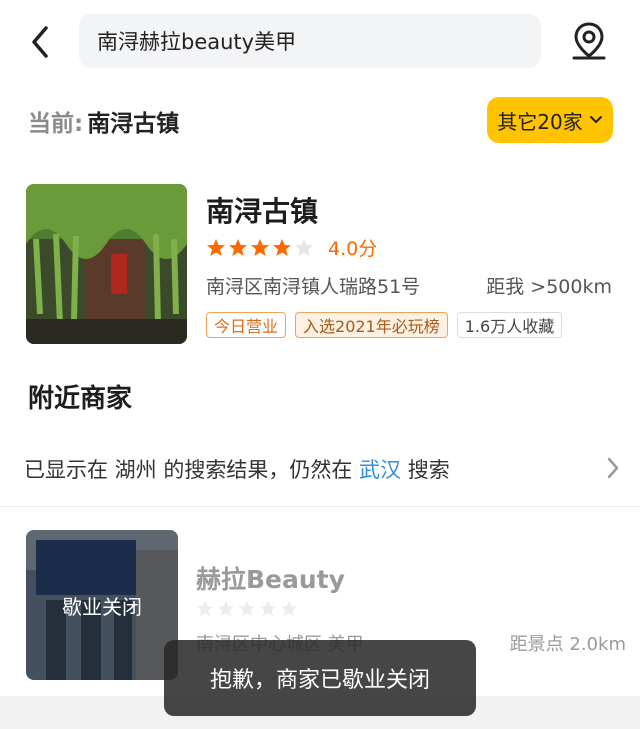  I want to click on search-query: 南浔赫拉beauty美甲, so click(197, 42).